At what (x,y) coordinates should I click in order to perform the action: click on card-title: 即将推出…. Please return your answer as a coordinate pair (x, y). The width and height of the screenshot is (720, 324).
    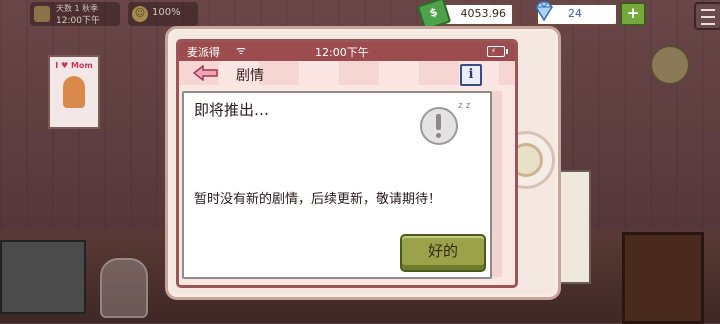
    Looking at the image, I should click on (232, 110).